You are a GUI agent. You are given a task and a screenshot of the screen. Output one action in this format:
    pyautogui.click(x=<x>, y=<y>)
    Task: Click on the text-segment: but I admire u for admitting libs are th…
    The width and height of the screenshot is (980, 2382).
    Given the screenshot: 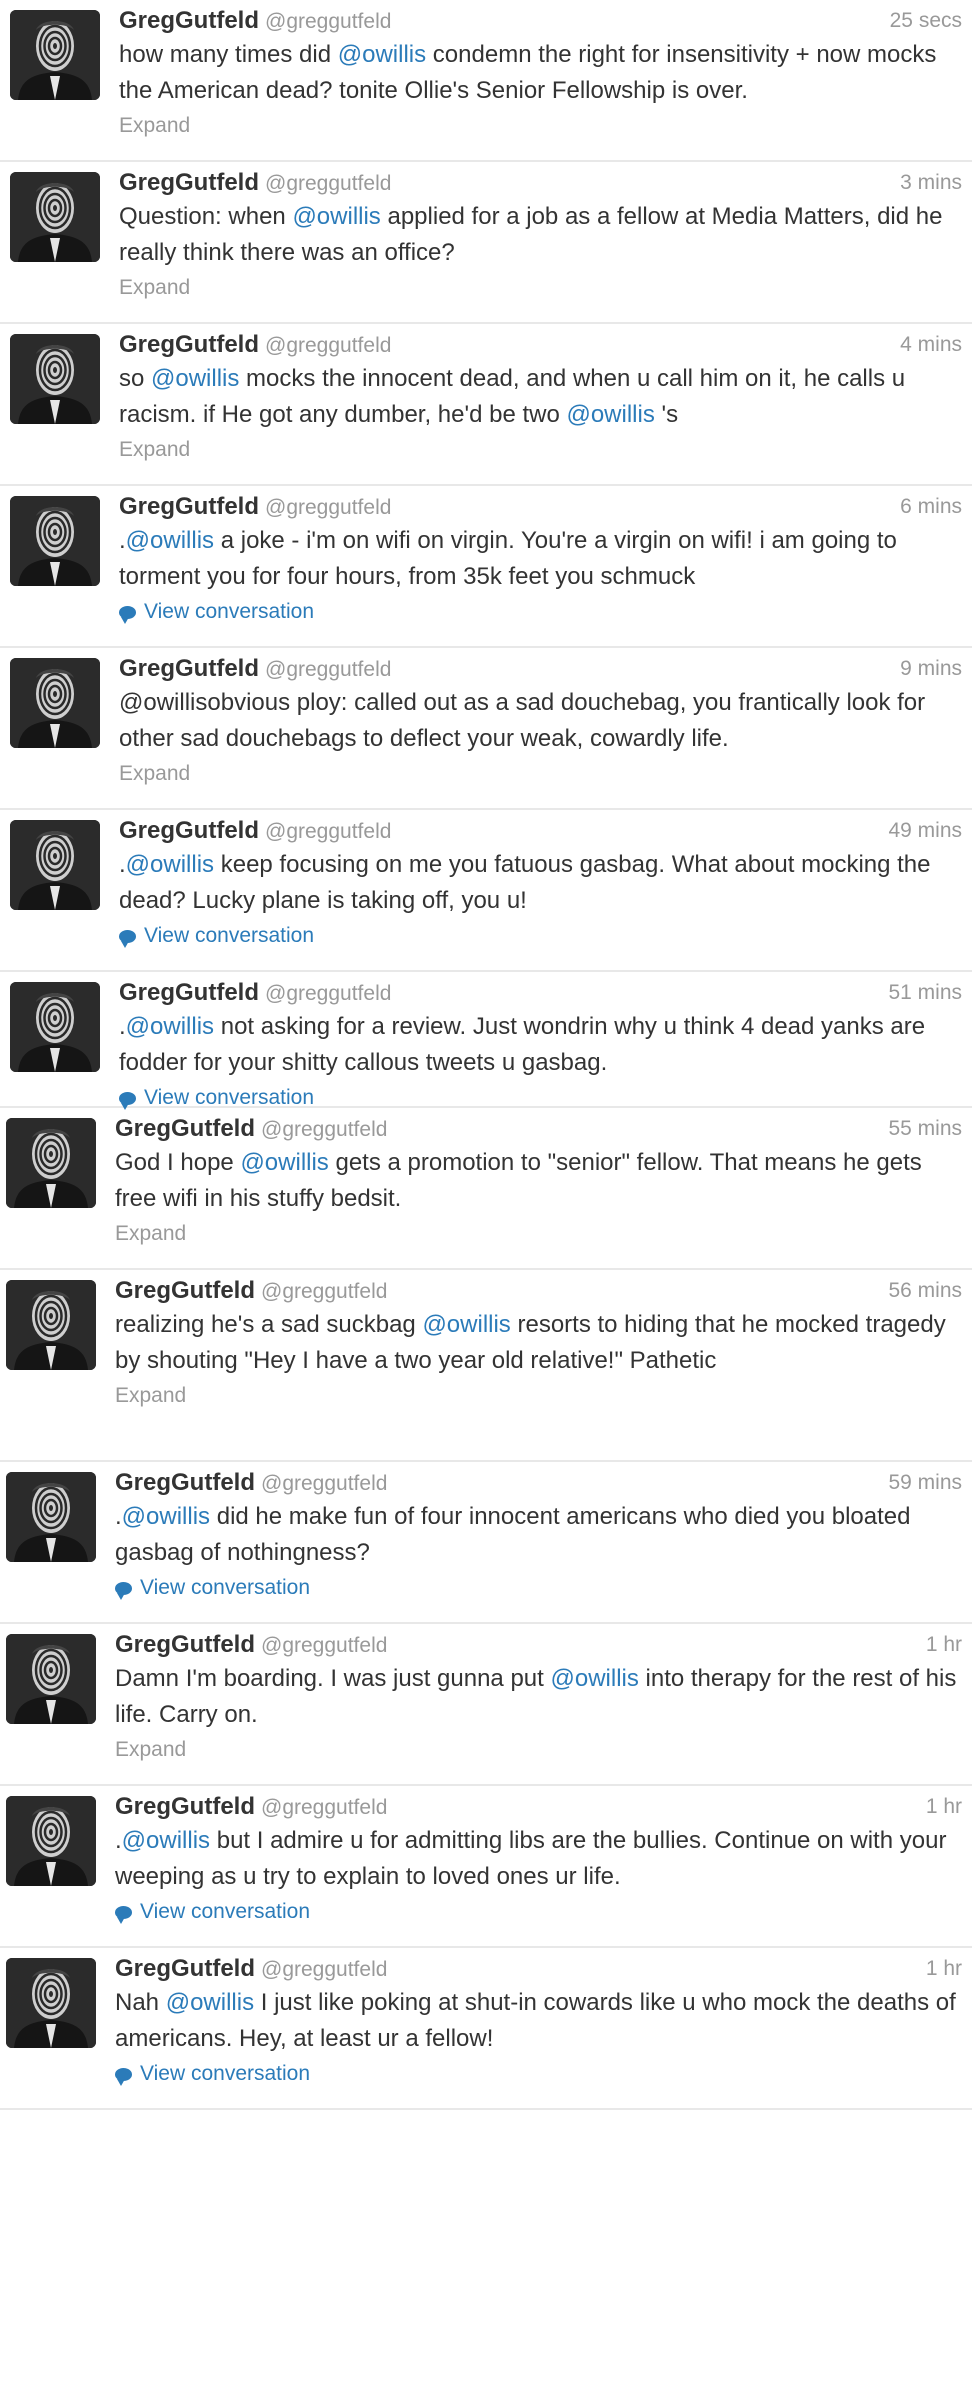 What is the action you would take?
    pyautogui.click(x=531, y=1858)
    